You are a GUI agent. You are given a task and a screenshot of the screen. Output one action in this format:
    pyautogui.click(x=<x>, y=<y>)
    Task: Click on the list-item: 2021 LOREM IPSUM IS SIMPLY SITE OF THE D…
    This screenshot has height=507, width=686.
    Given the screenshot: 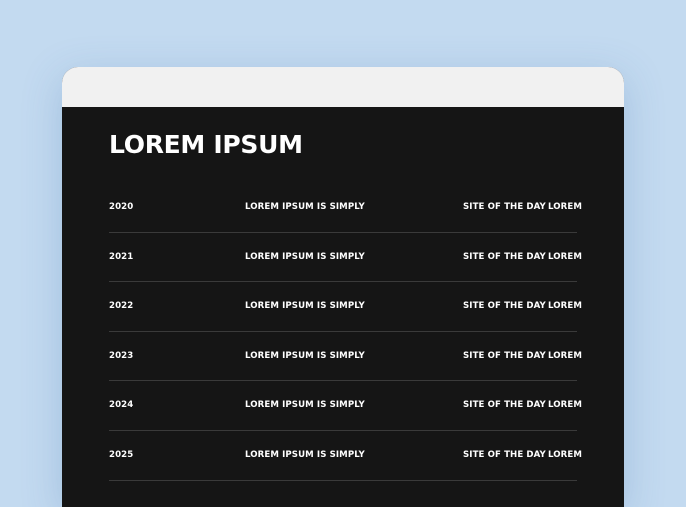 What is the action you would take?
    pyautogui.click(x=345, y=258)
    